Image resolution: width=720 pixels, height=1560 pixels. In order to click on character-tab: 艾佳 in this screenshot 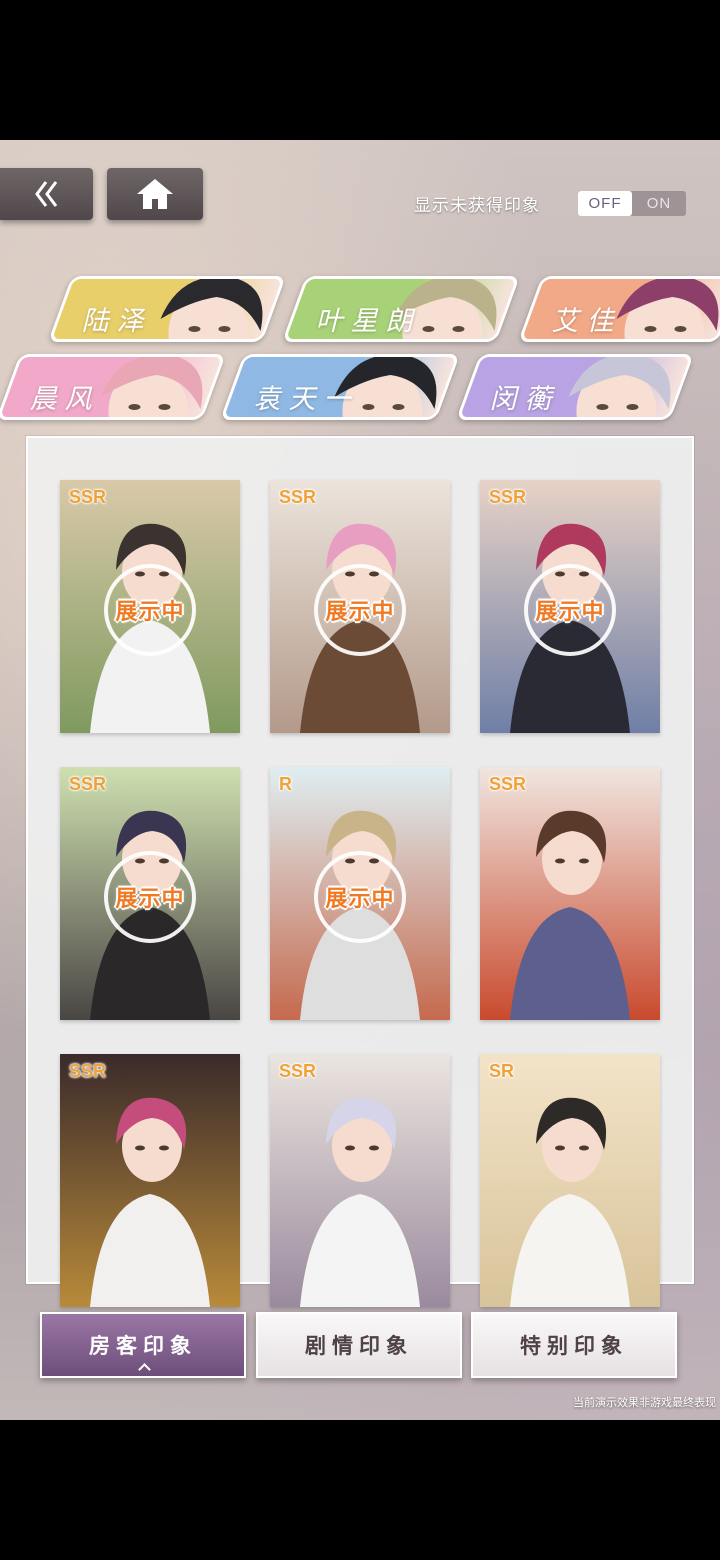, I will do `click(618, 309)`.